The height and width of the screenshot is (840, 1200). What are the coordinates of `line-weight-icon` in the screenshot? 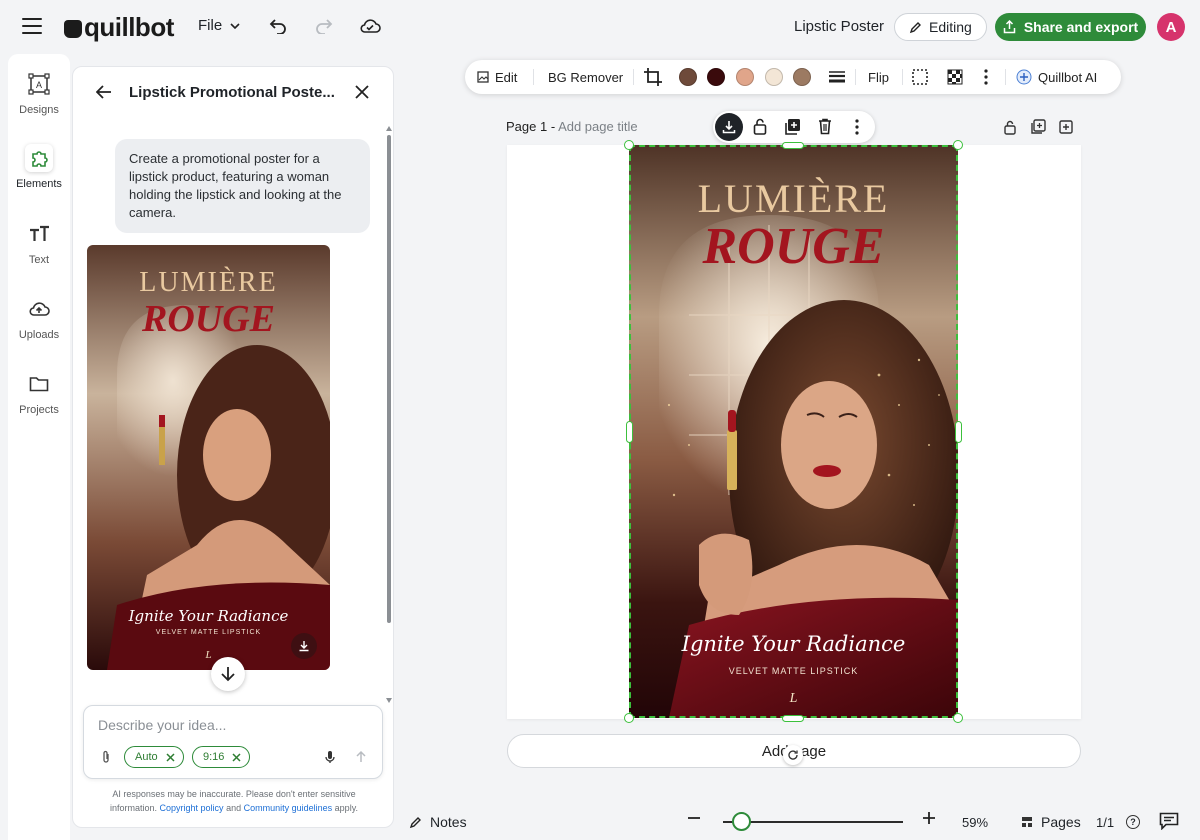 It's located at (837, 77).